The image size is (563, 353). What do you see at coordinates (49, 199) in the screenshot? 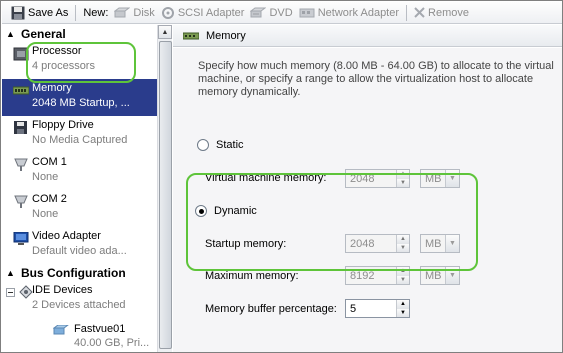
I see `com2-title: COM 2` at bounding box center [49, 199].